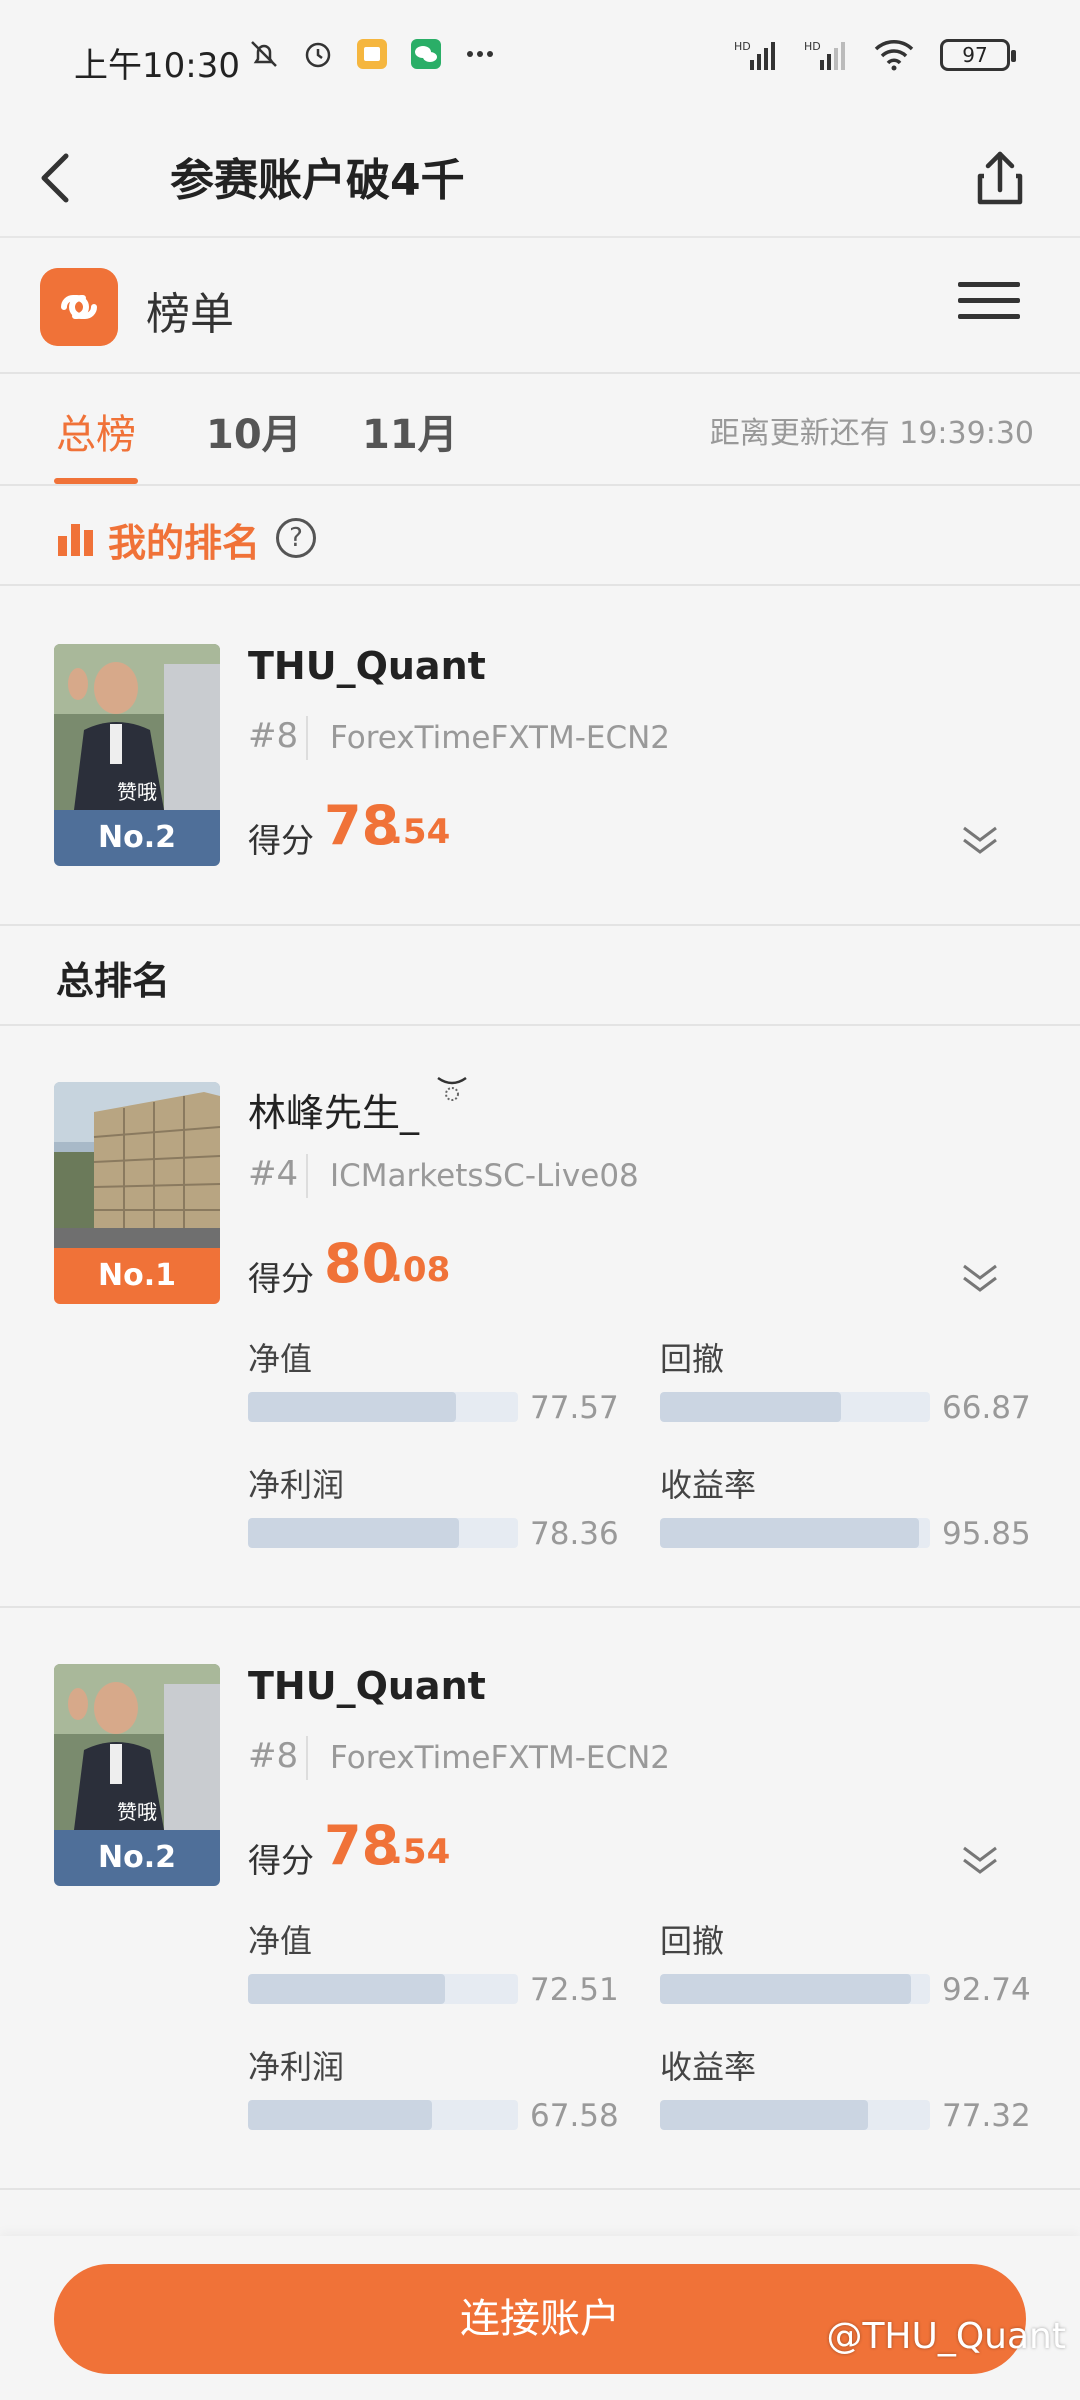 The height and width of the screenshot is (2400, 1080). I want to click on avatar-photo, so click(137, 1165).